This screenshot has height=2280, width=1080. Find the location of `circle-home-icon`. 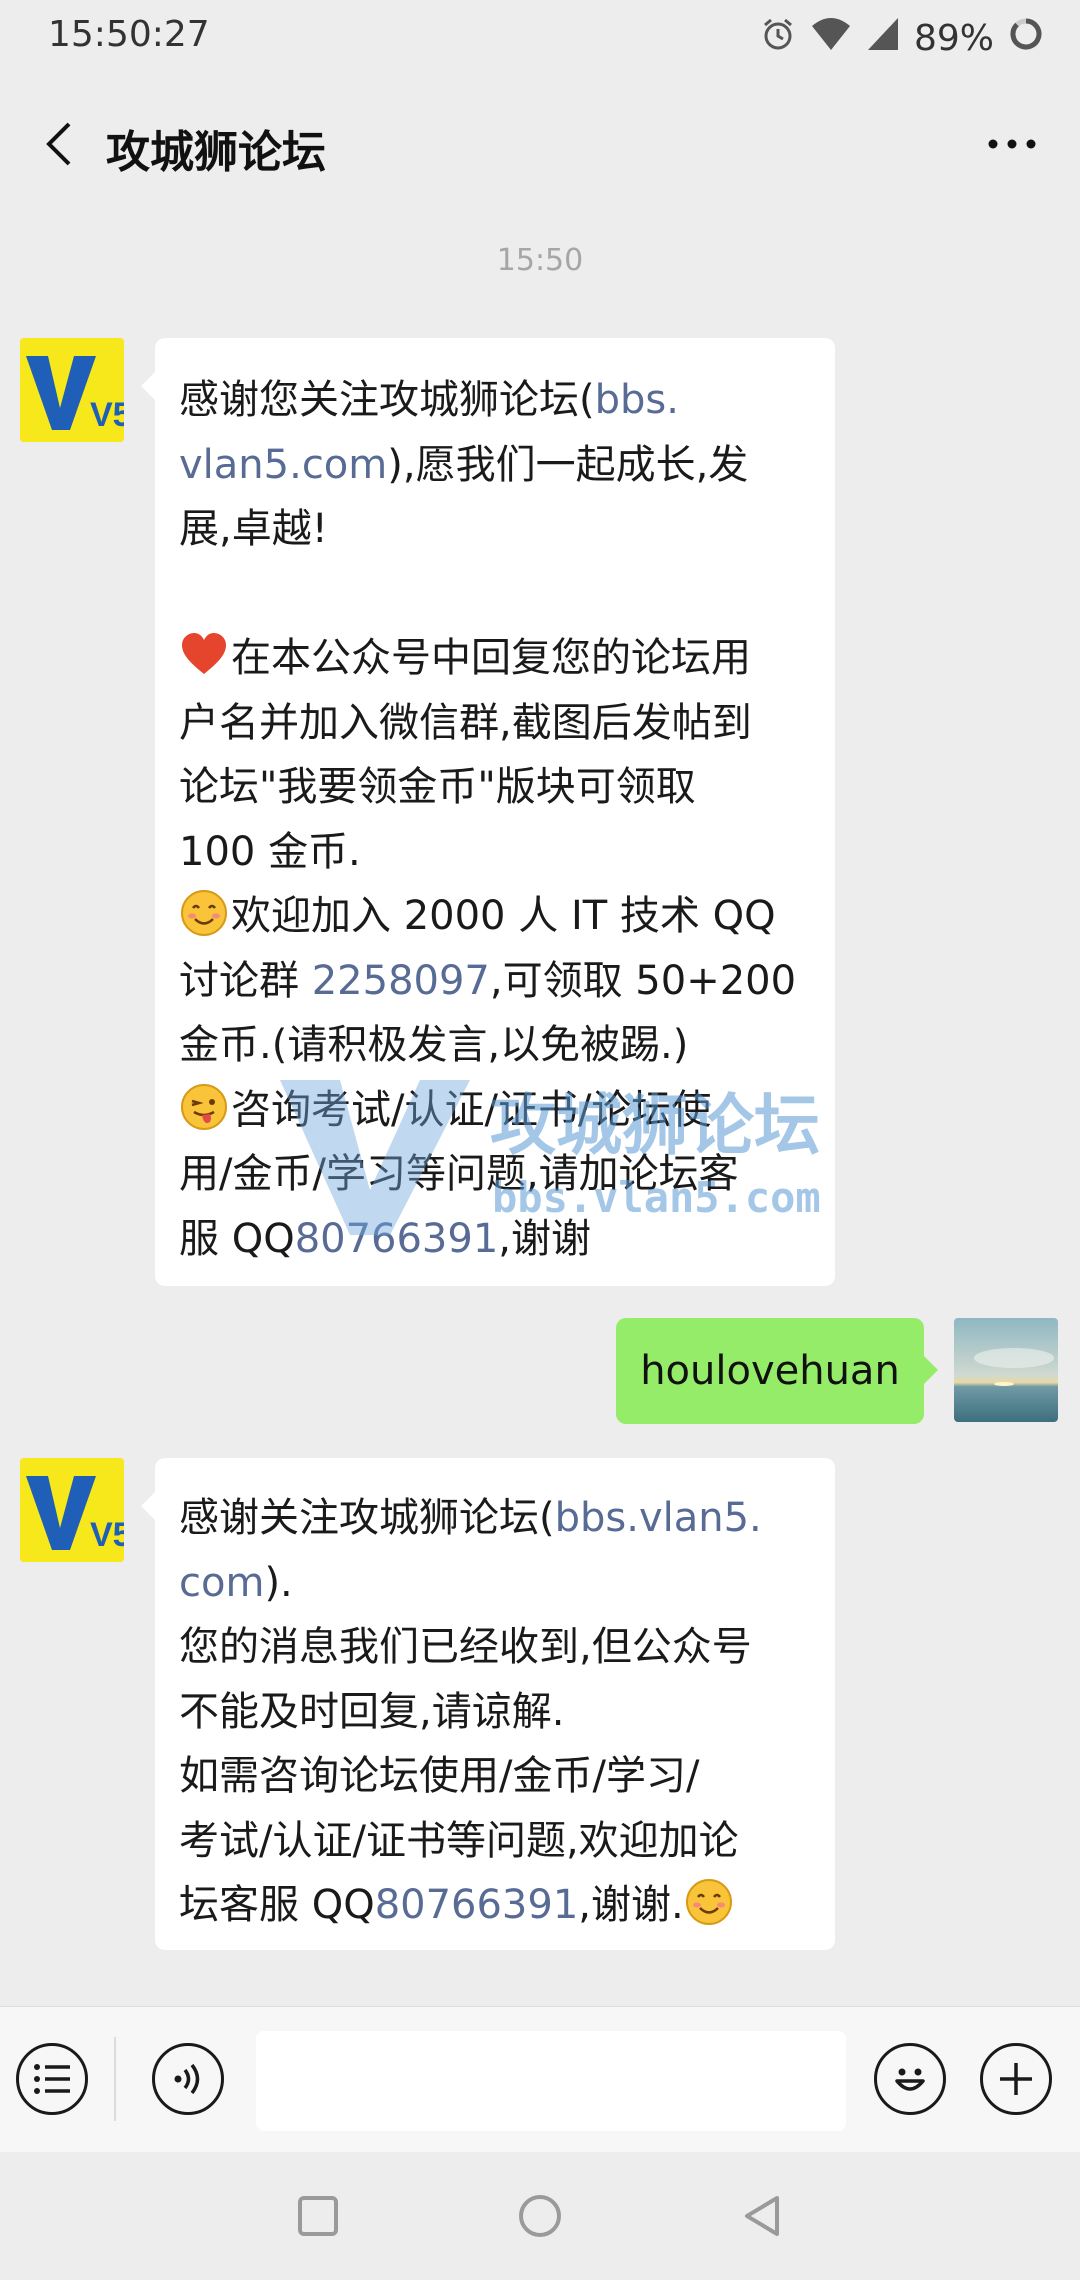

circle-home-icon is located at coordinates (540, 2216).